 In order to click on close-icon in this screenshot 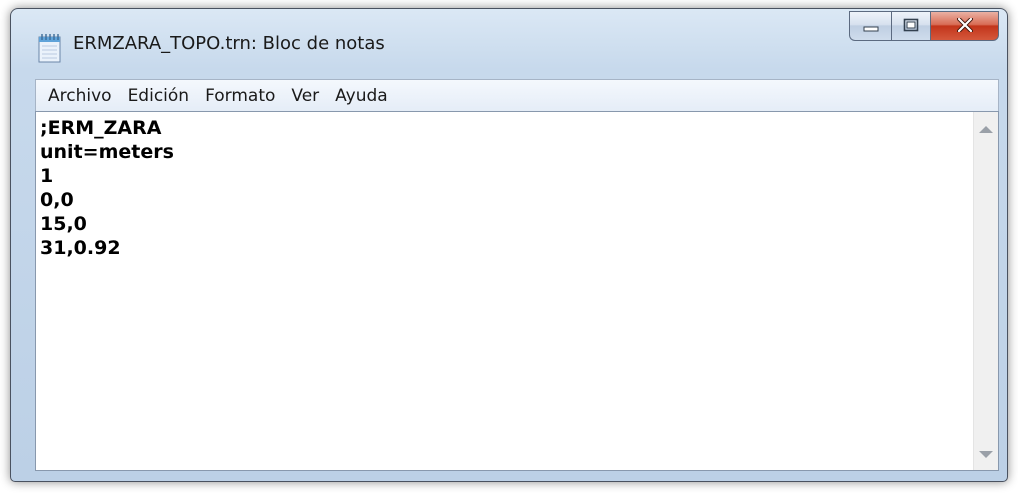, I will do `click(964, 26)`.